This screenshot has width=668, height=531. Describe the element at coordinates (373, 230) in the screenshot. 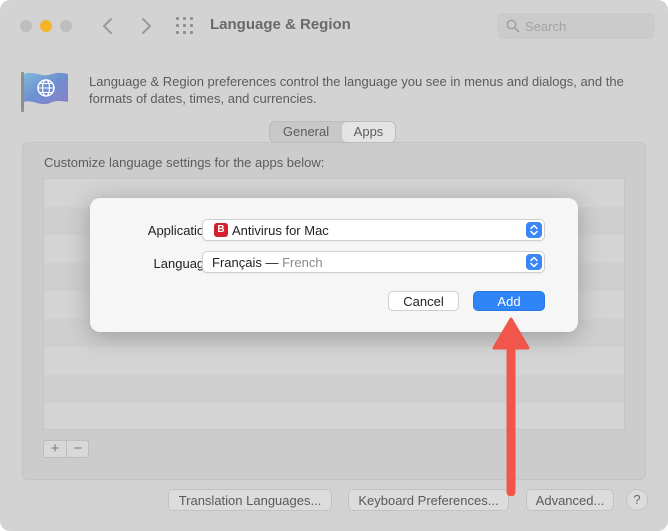

I see `application-popup: B Antivirus for Mac` at that location.